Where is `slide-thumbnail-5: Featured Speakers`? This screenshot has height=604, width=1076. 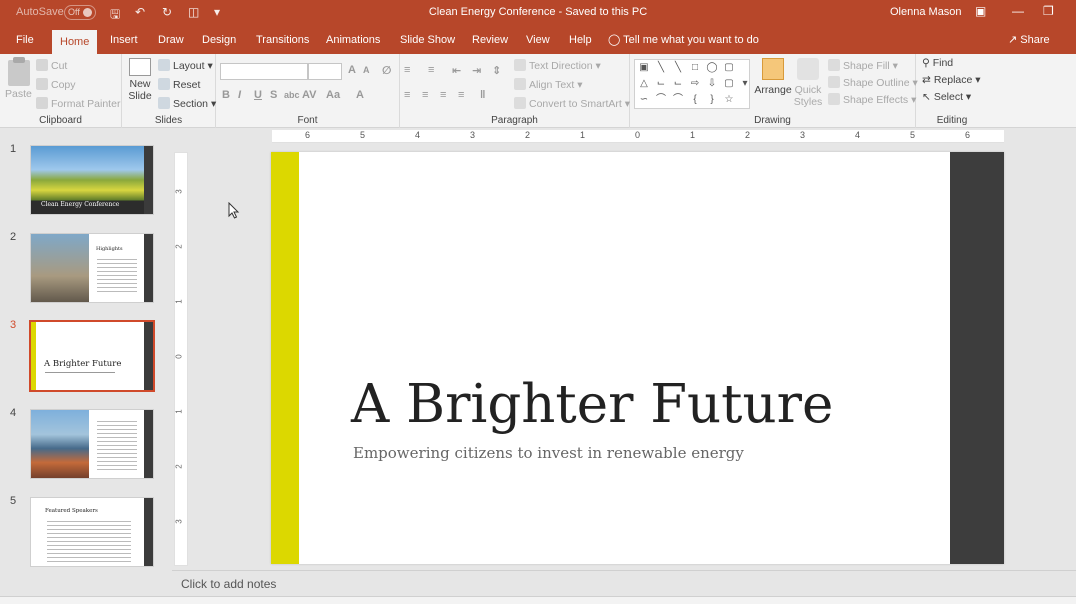 slide-thumbnail-5: Featured Speakers is located at coordinates (92, 532).